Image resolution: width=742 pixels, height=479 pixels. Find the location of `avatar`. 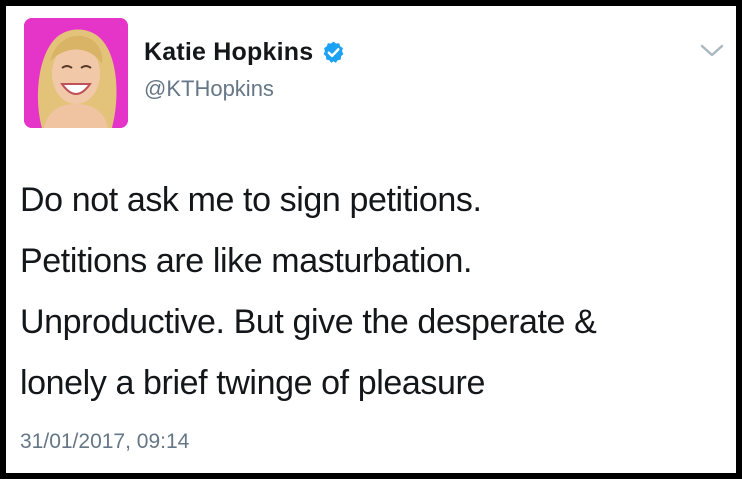

avatar is located at coordinates (76, 73).